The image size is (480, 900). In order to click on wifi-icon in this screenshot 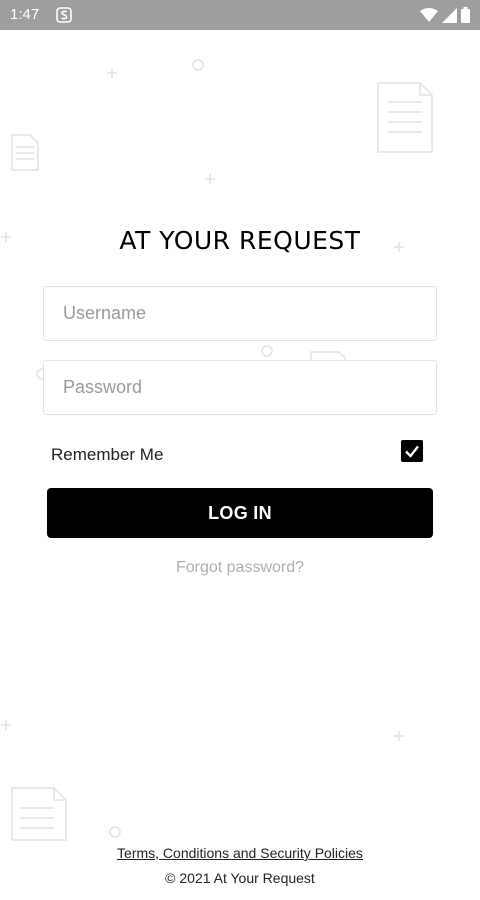, I will do `click(429, 15)`.